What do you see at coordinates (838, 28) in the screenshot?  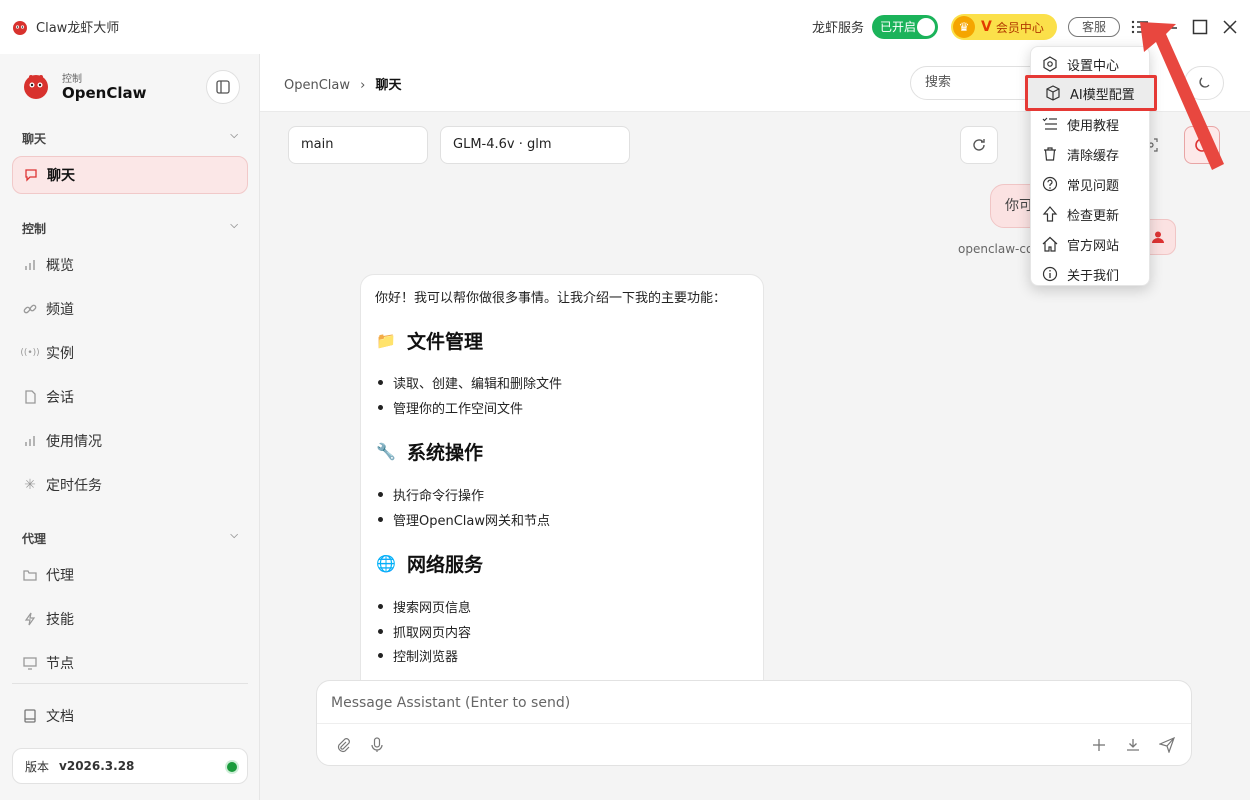 I see `service-label: 龙虾服务` at bounding box center [838, 28].